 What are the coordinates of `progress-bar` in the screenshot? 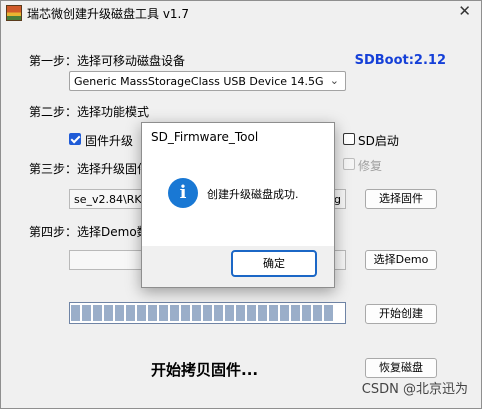 It's located at (207, 313).